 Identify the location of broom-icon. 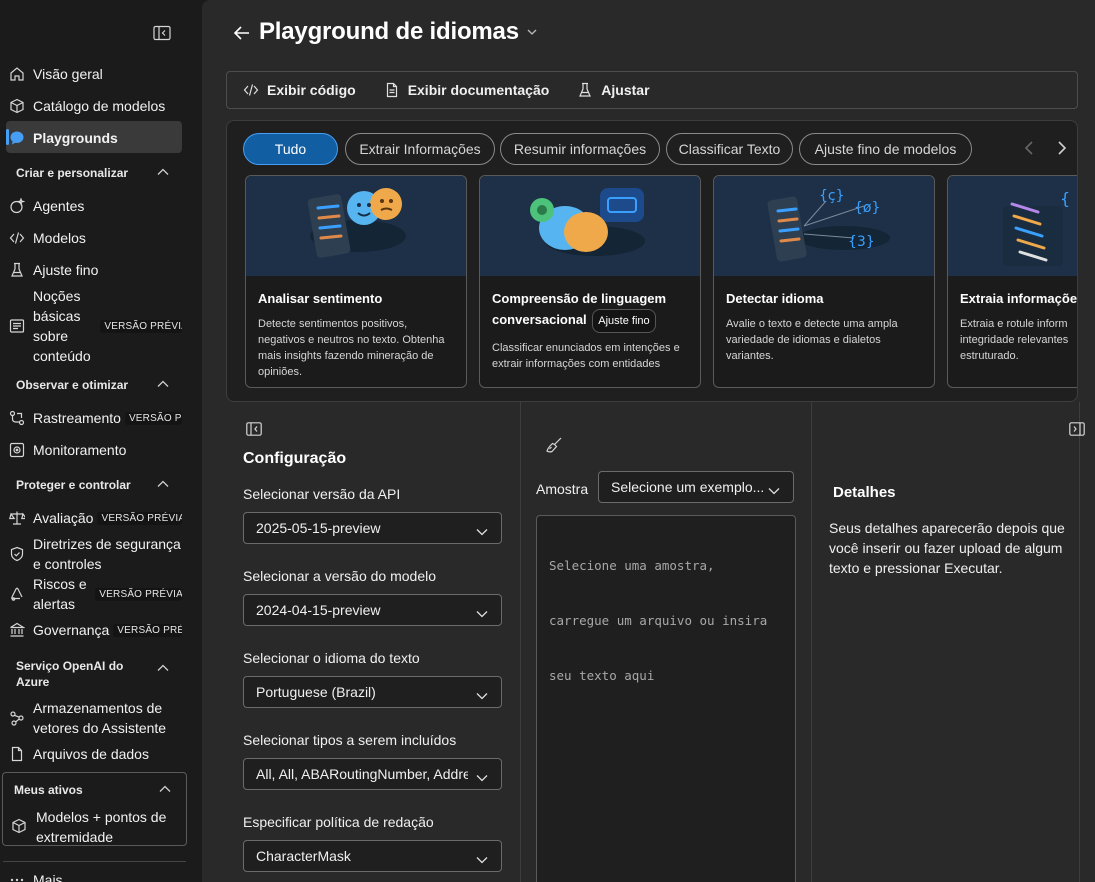
(554, 445).